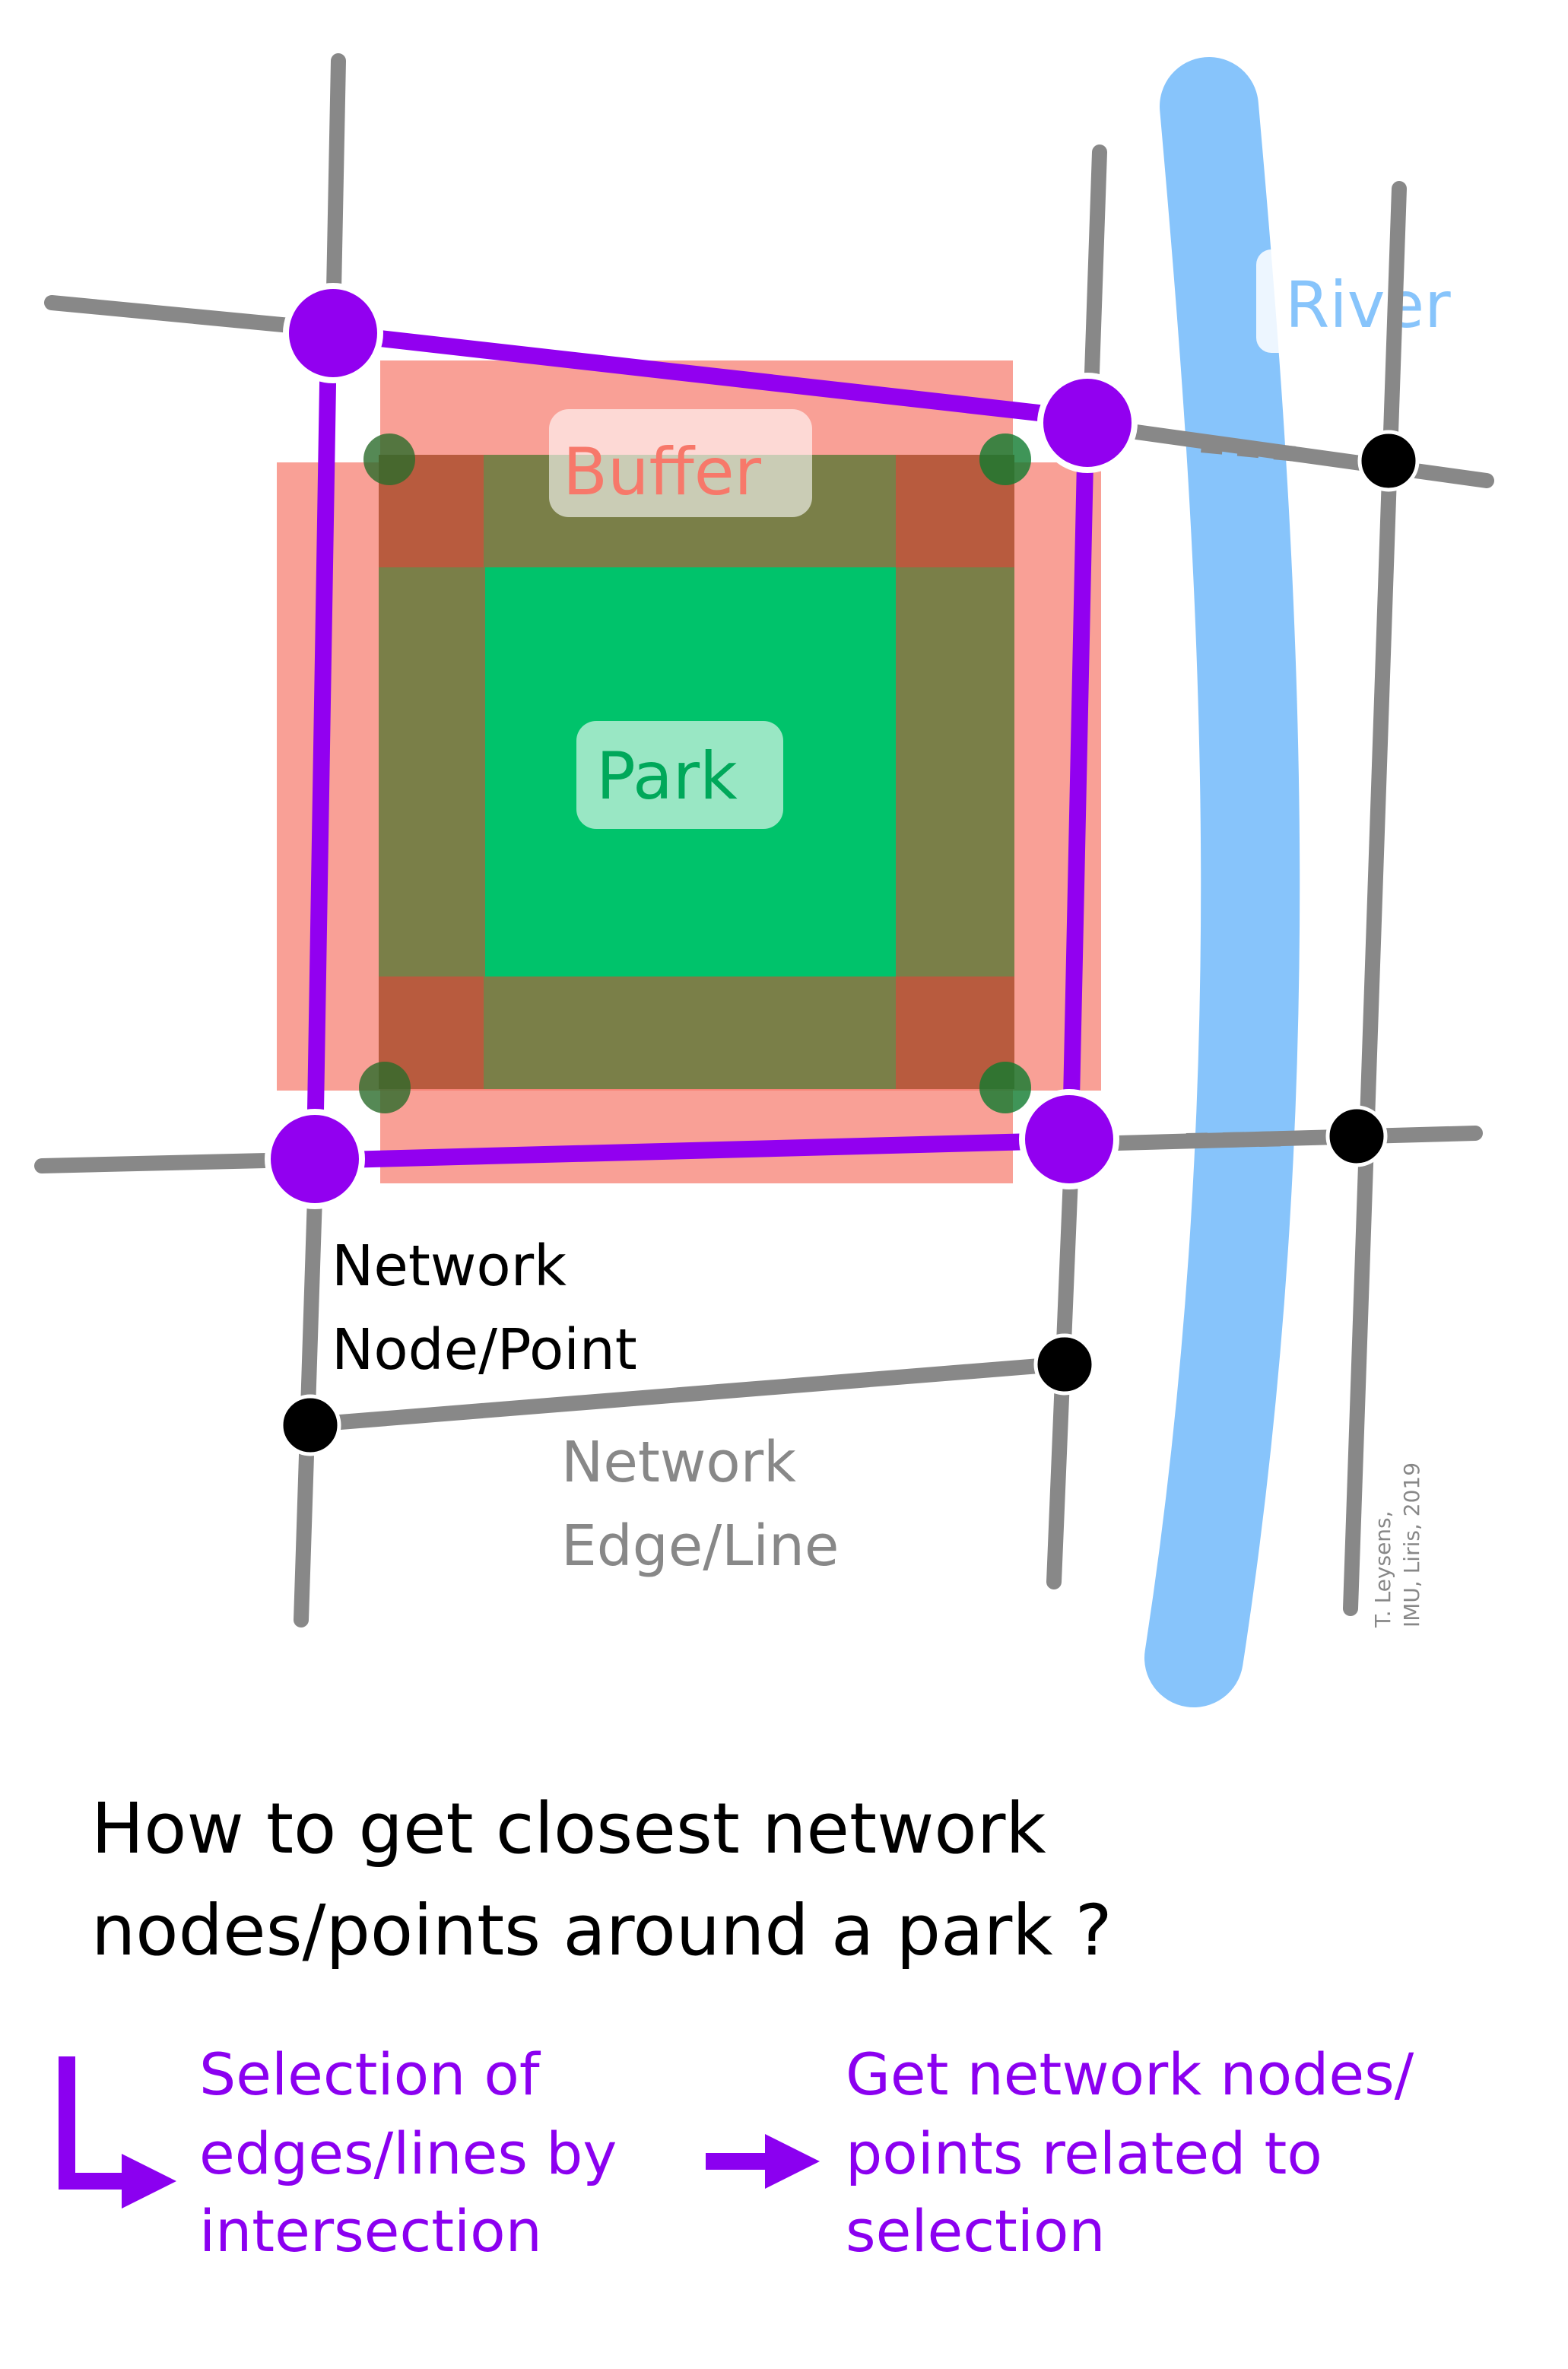  What do you see at coordinates (1084, 2153) in the screenshot?
I see `step-2-line2: points related to` at bounding box center [1084, 2153].